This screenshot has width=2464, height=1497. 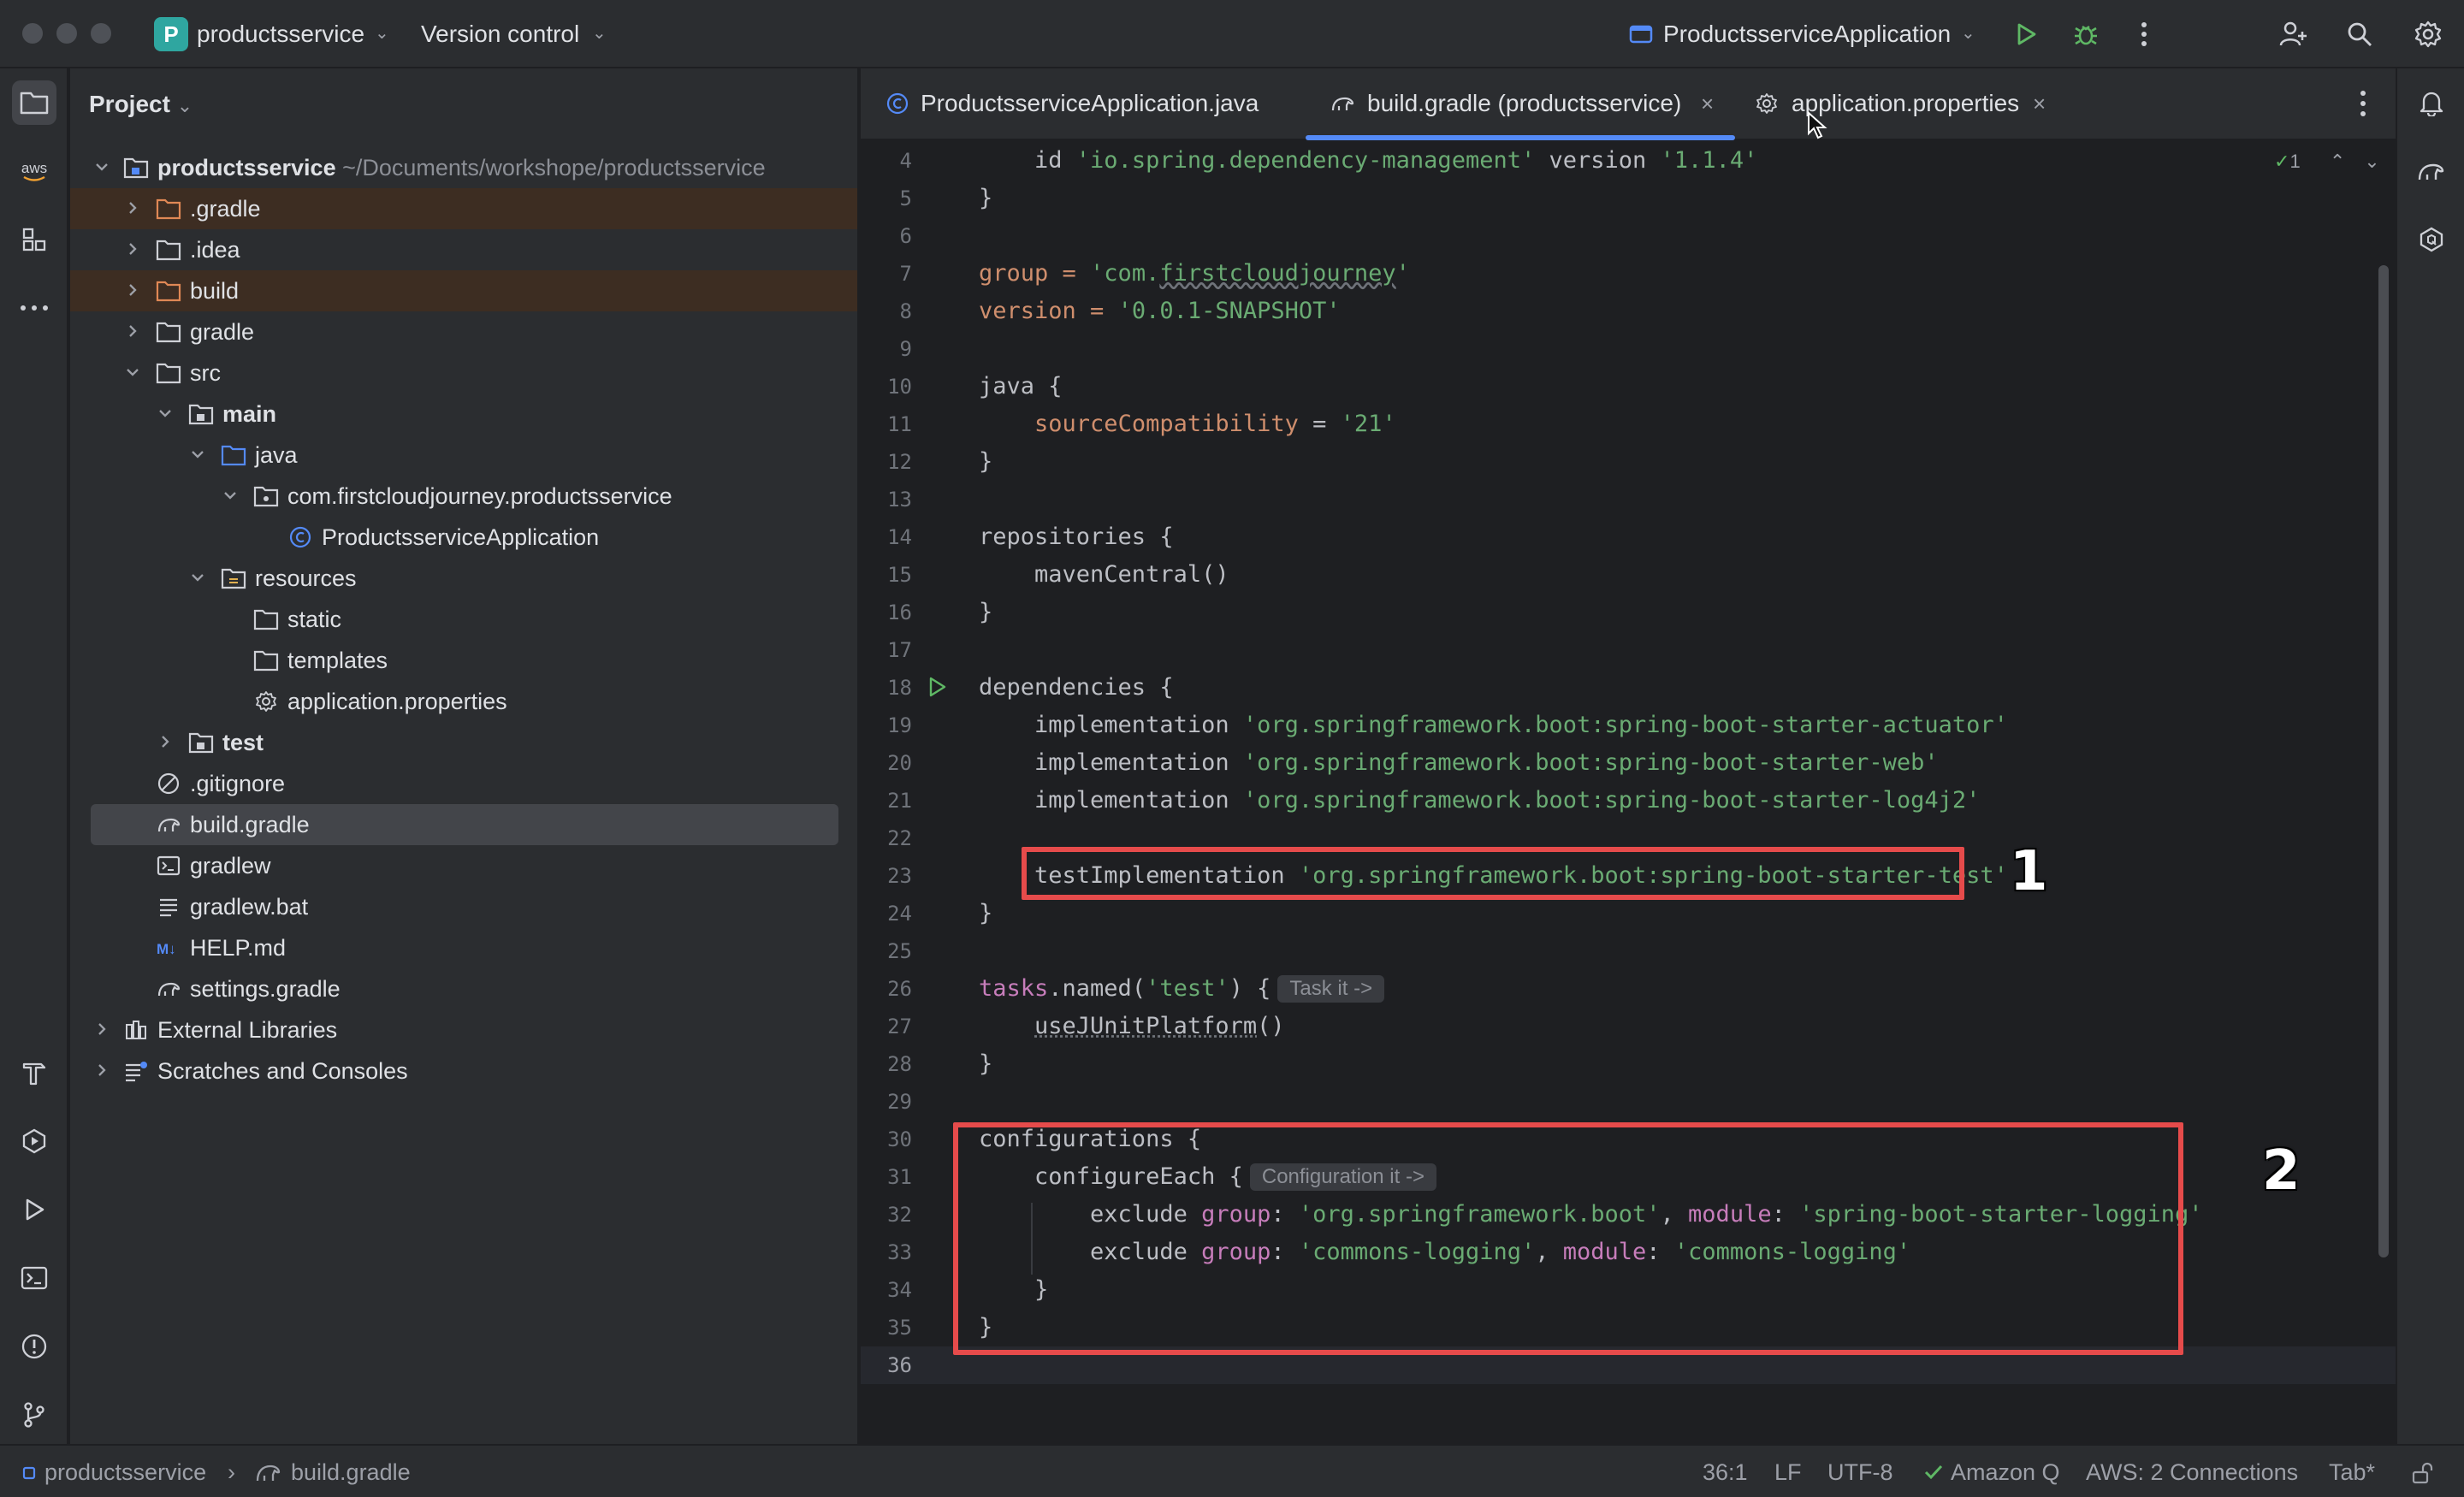 What do you see at coordinates (463, 947) in the screenshot?
I see `tree-item-help-md: M↓ HELP.md` at bounding box center [463, 947].